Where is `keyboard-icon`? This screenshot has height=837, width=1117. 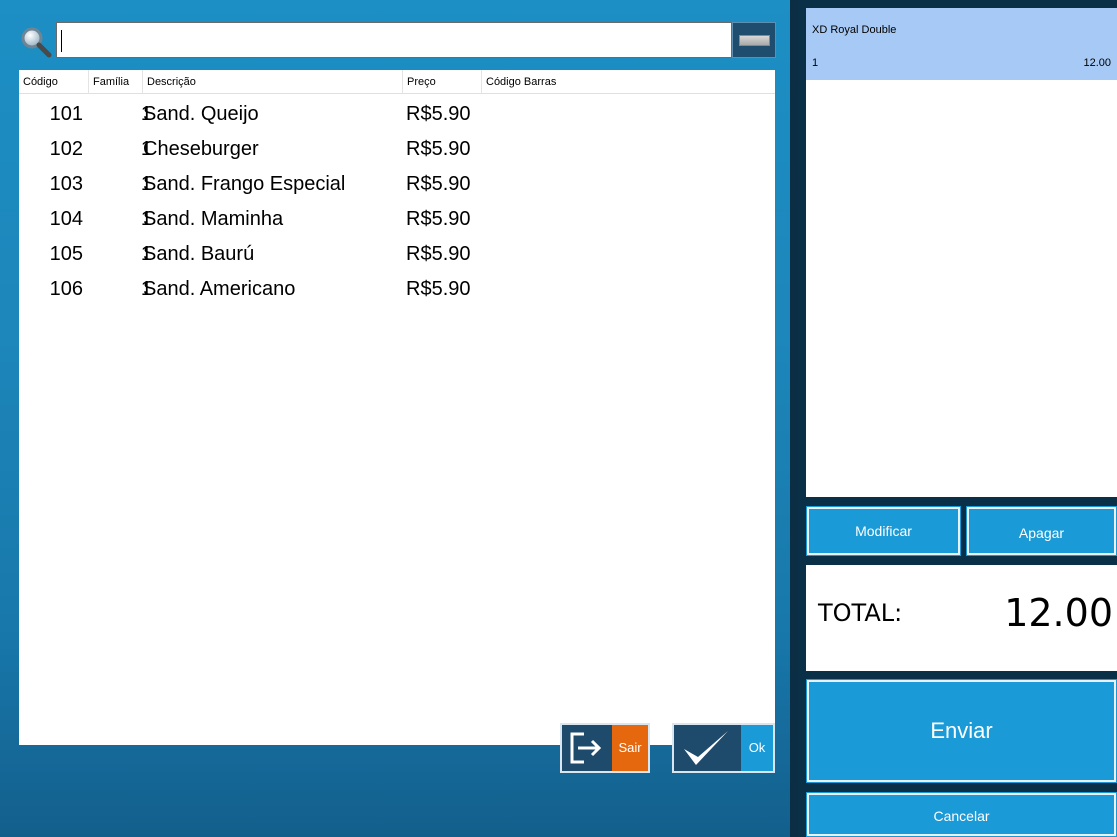 keyboard-icon is located at coordinates (754, 40).